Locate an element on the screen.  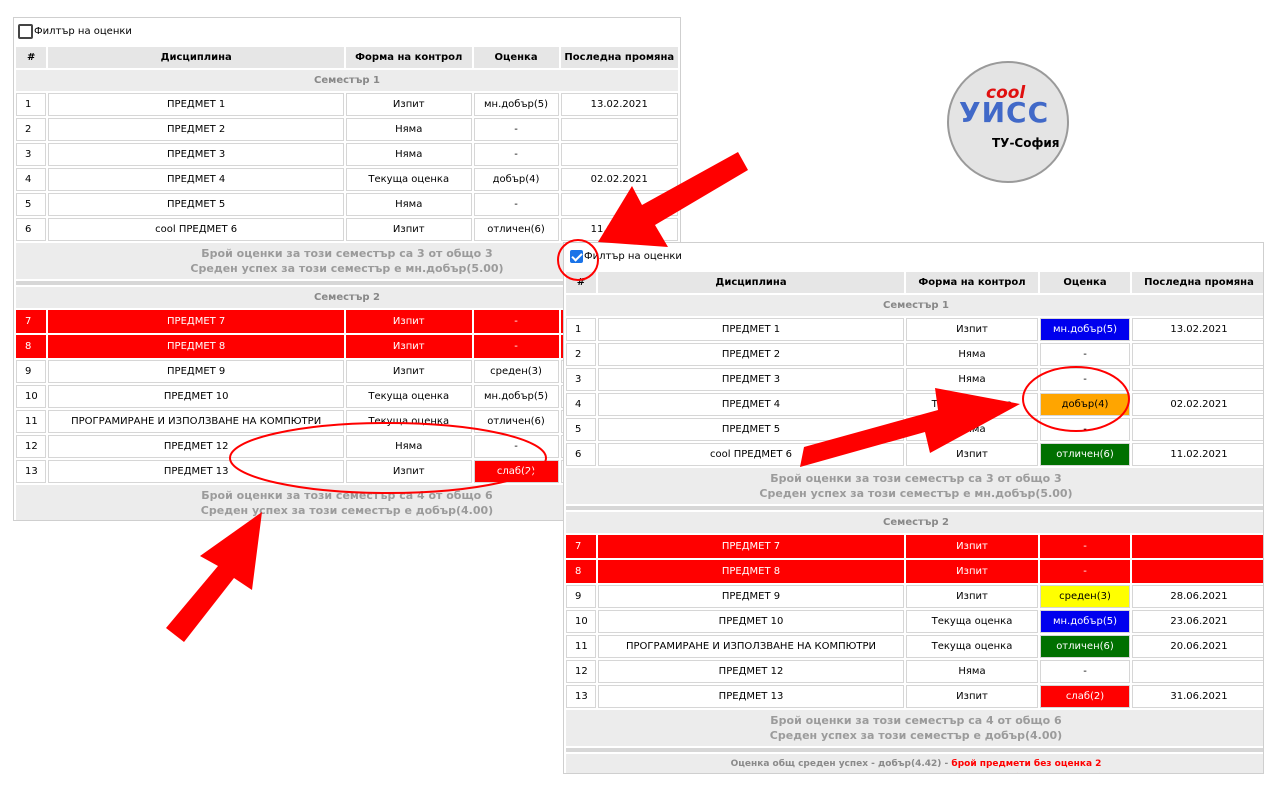
row-date: 02.02.2021 is located at coordinates (1197, 404).